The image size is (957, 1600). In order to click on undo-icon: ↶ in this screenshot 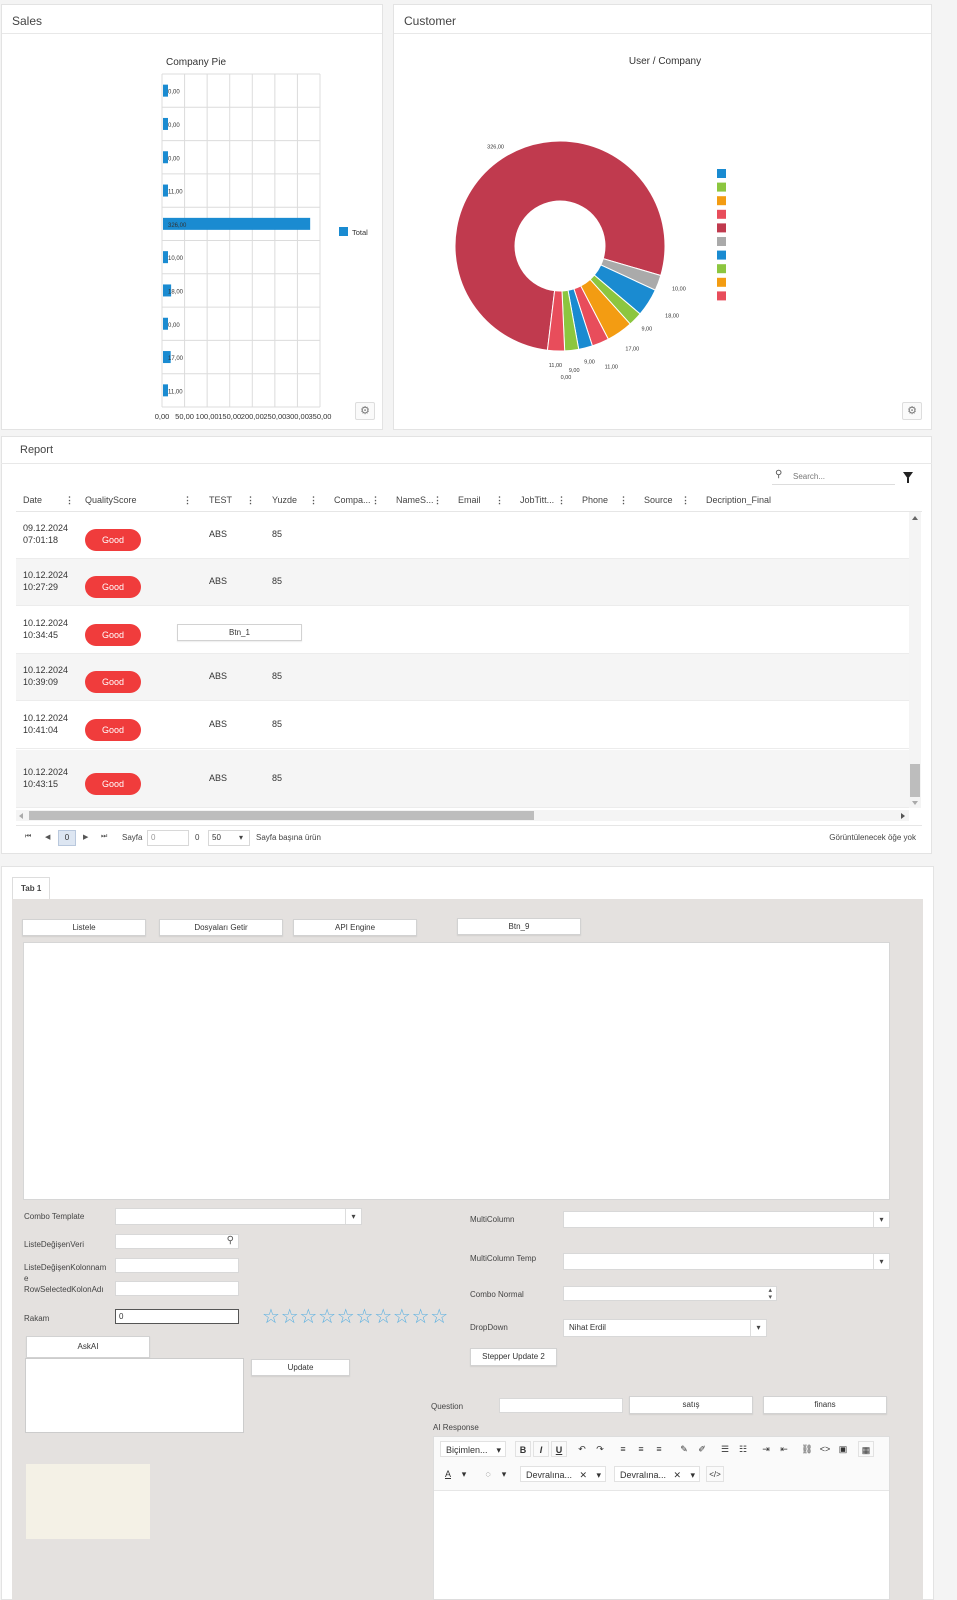, I will do `click(582, 1449)`.